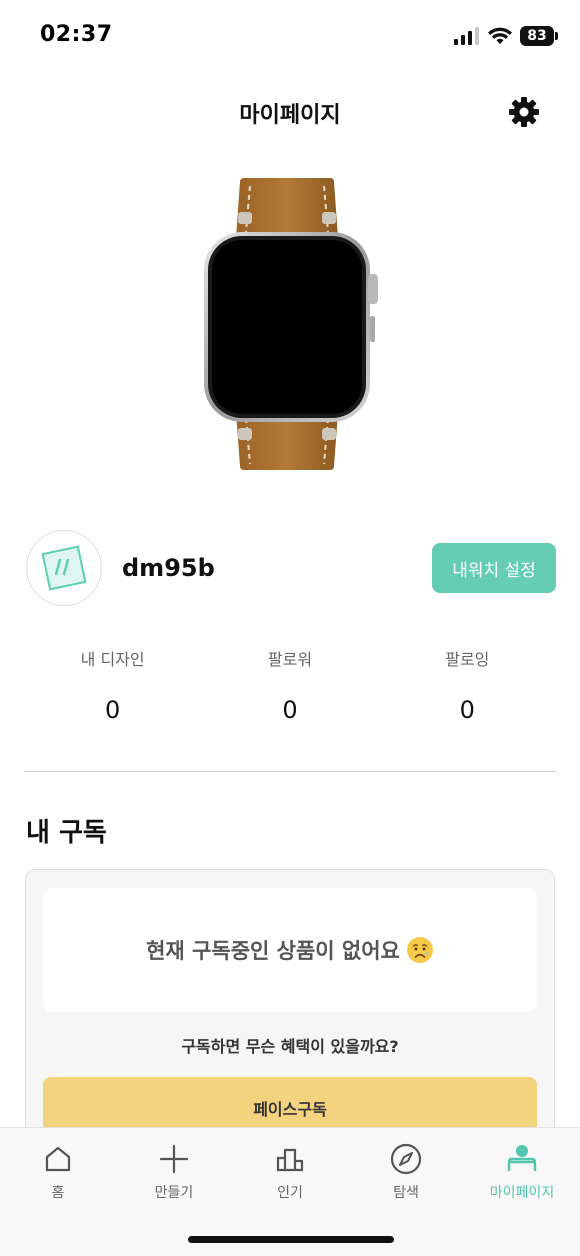  I want to click on nav-item-mypage: 마이페이지, so click(522, 1173).